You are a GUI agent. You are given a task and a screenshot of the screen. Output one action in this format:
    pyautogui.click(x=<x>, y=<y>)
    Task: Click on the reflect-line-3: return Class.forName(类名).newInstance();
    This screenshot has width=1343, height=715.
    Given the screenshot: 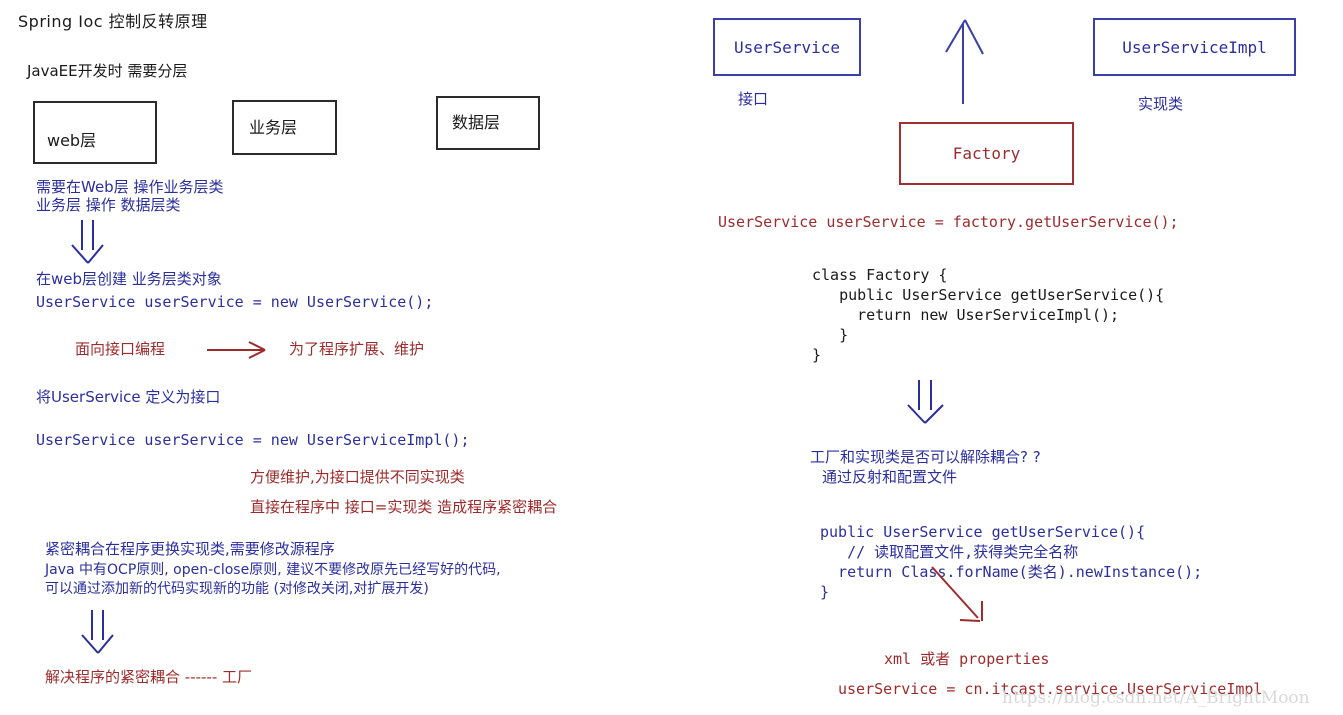 What is the action you would take?
    pyautogui.click(x=1011, y=572)
    